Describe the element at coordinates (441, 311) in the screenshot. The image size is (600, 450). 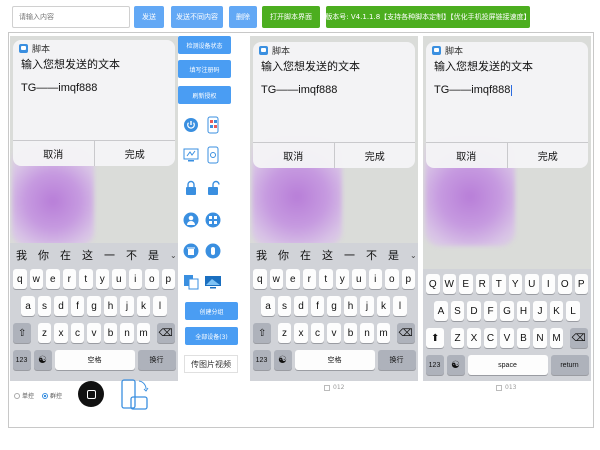
I see `key: A` at that location.